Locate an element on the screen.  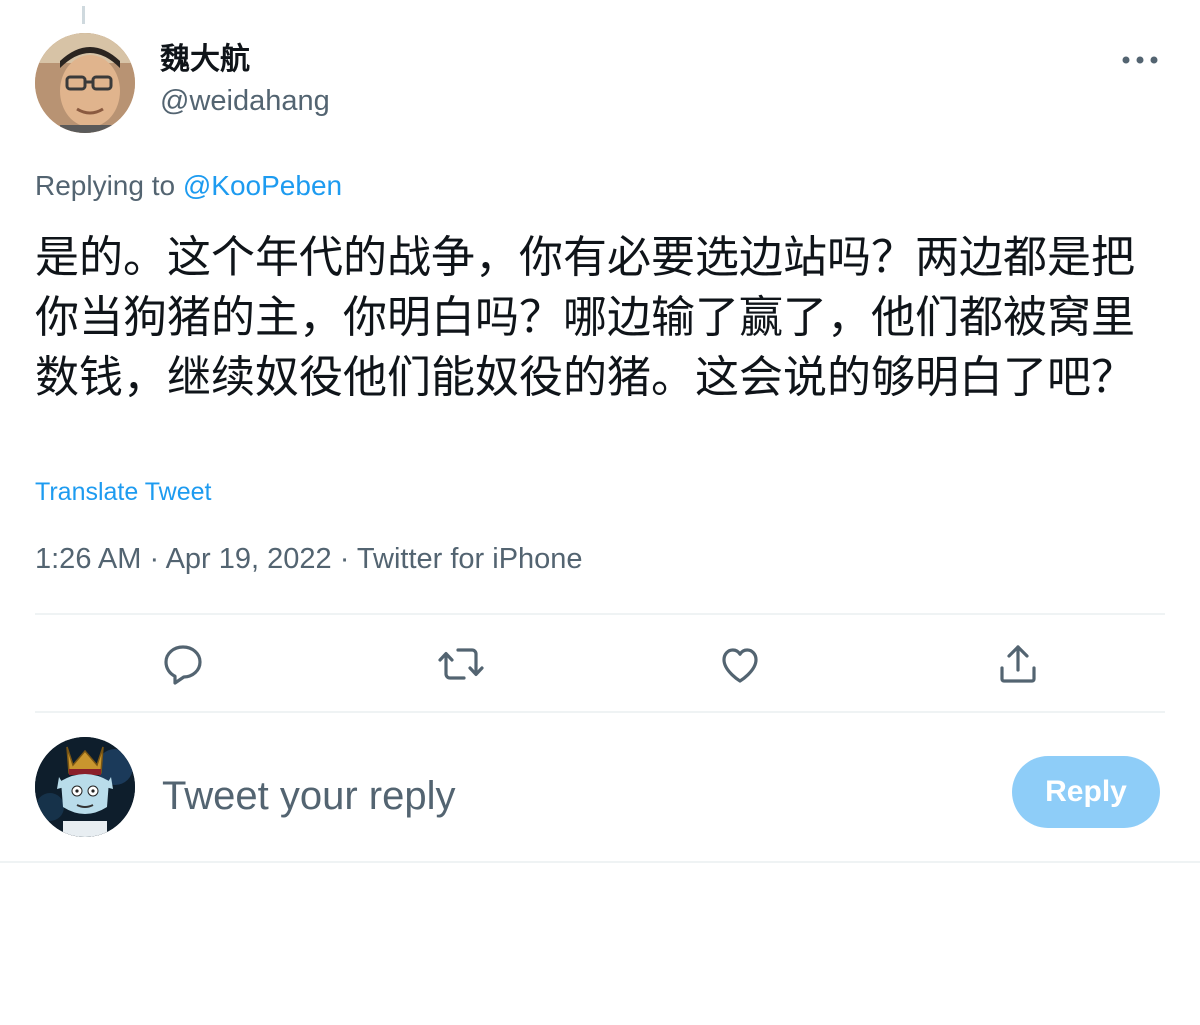
user-avatar is located at coordinates (85, 787).